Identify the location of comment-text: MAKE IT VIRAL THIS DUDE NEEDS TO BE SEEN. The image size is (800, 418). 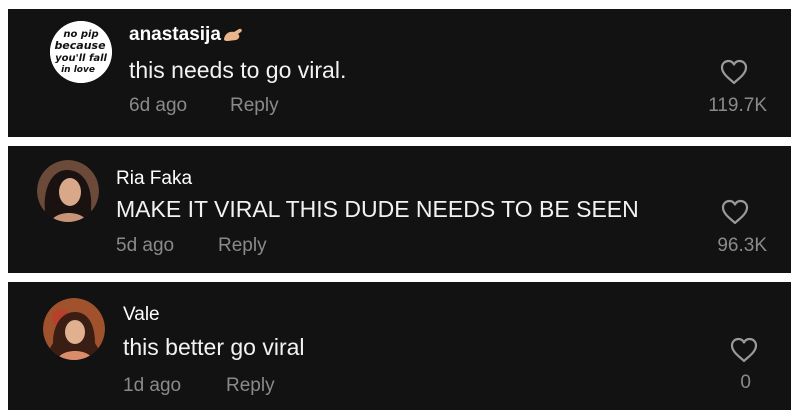
(377, 209).